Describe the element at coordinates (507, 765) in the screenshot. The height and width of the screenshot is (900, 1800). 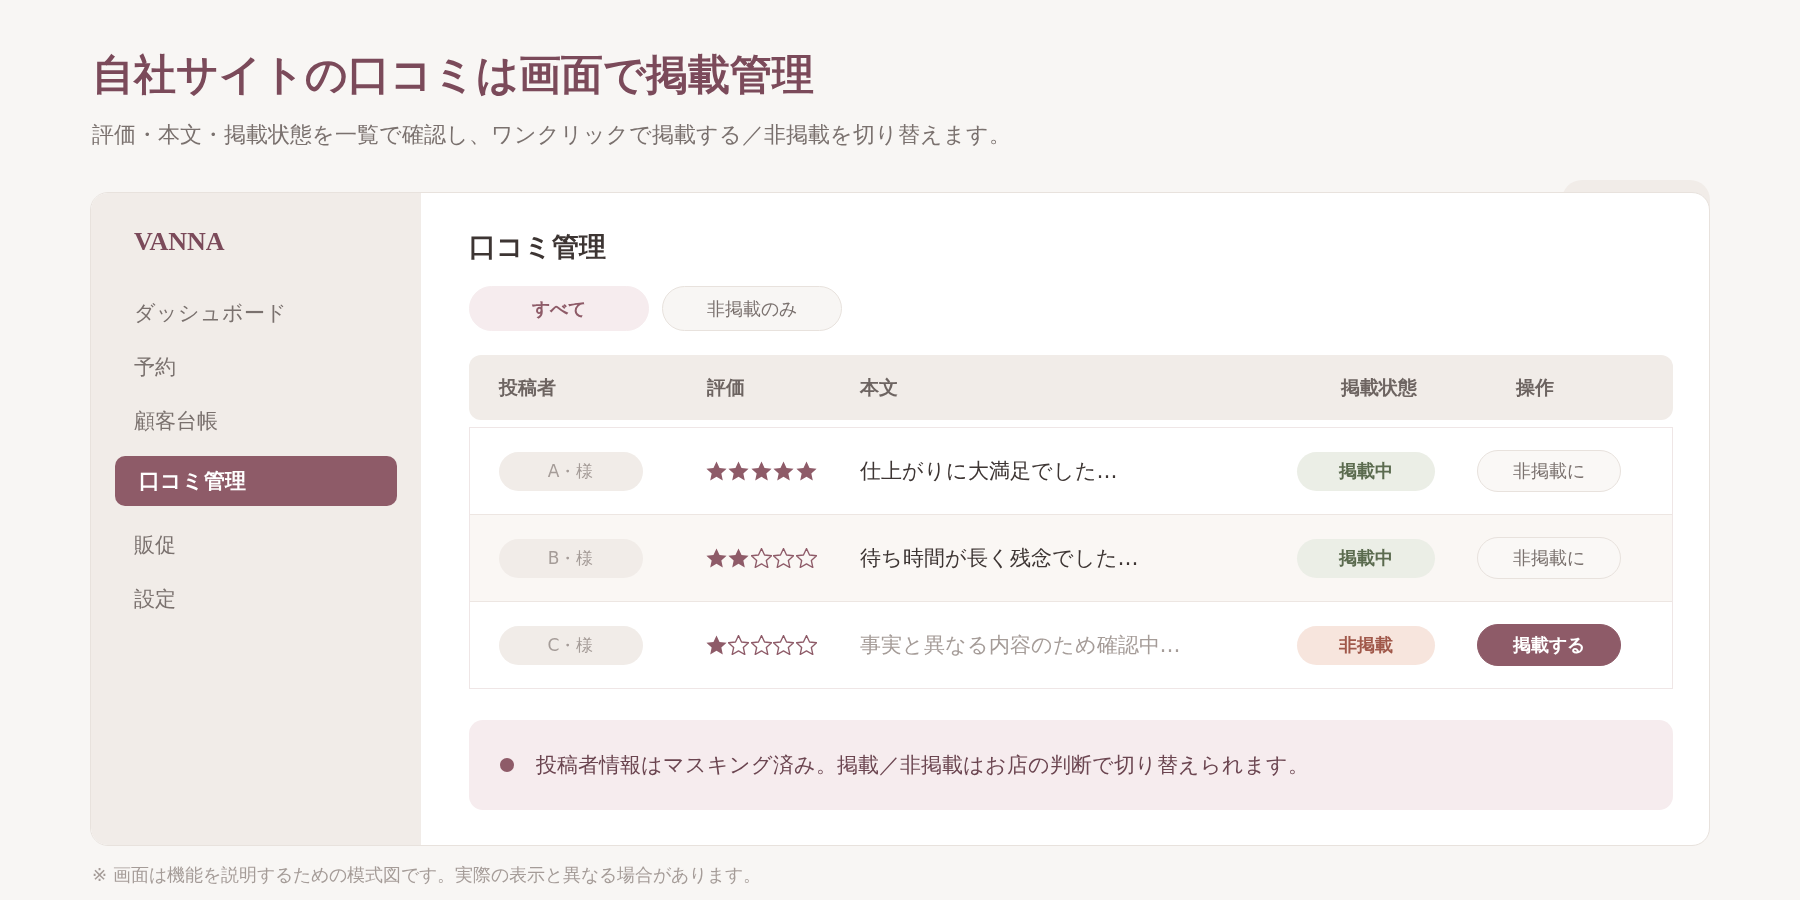
I see `bullet-dot-icon` at that location.